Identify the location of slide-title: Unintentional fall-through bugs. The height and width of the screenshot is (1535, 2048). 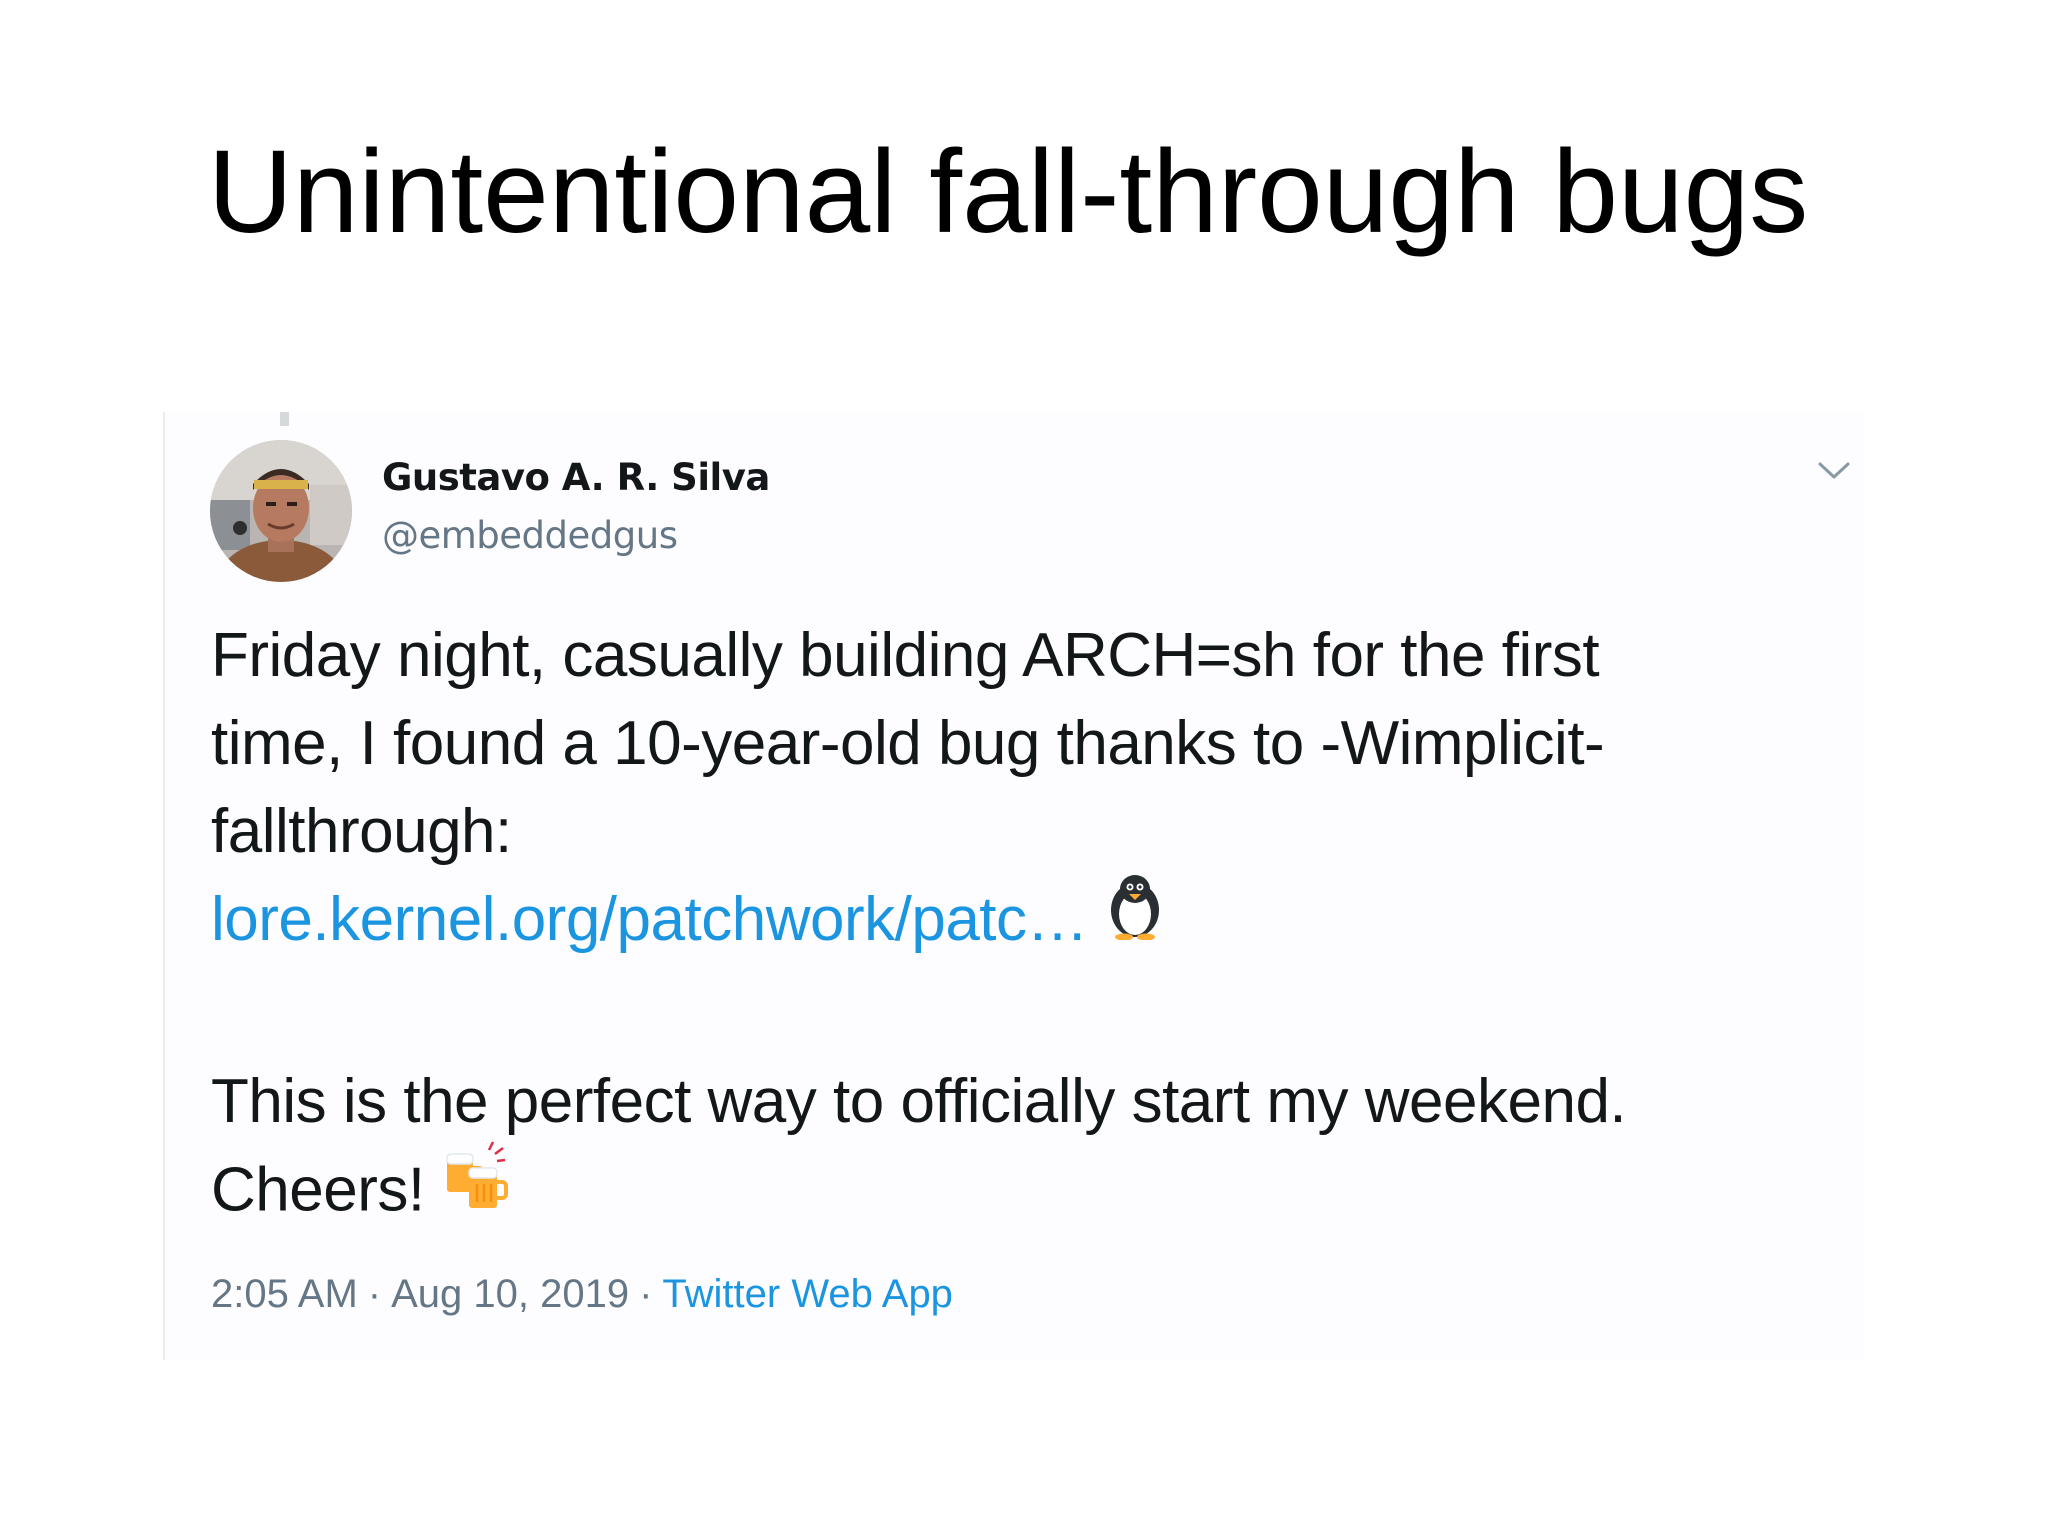
(1008, 192).